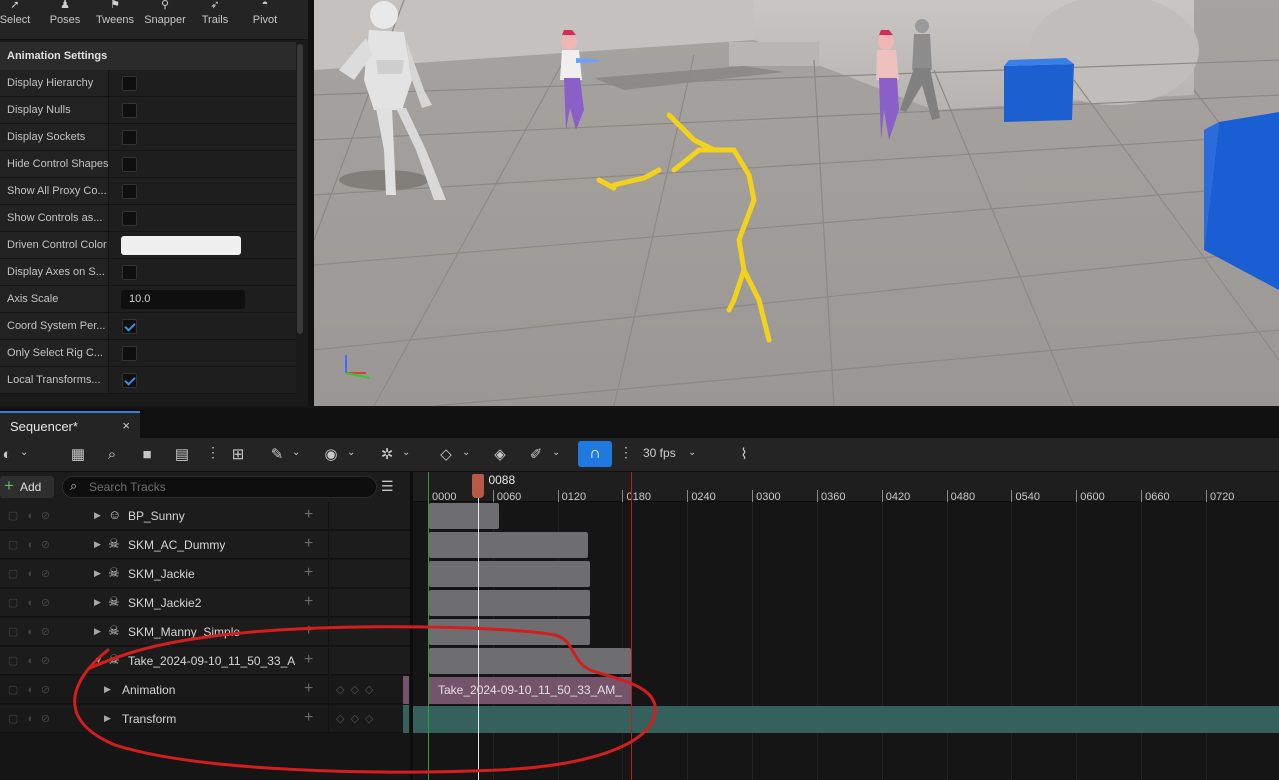 This screenshot has width=1279, height=780. Describe the element at coordinates (205, 545) in the screenshot. I see `track-row: ◦▢◖⊘ ▶ ☠ SKM_AC_Dummy +` at that location.